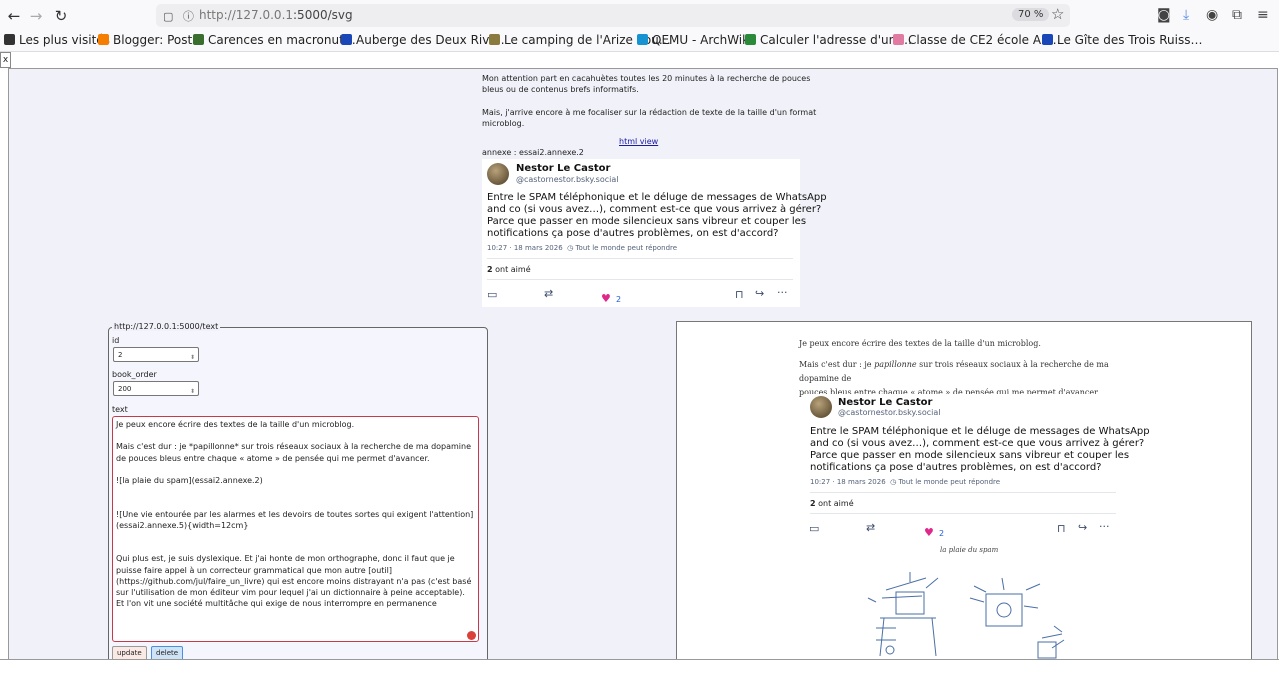 The image size is (1279, 675). I want to click on bookmark-item: Les plus visités, so click(57, 40).